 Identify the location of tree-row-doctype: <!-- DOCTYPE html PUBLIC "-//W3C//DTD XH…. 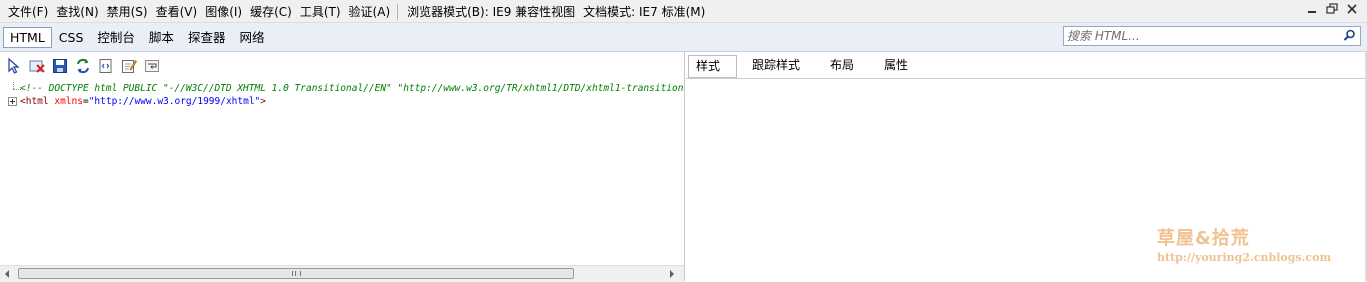
(346, 88).